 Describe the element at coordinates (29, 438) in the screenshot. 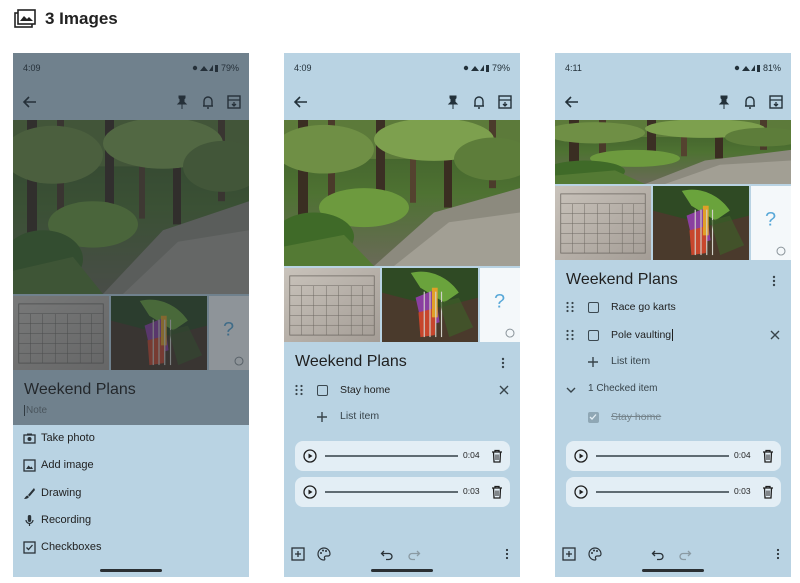

I see `camera-icon` at that location.